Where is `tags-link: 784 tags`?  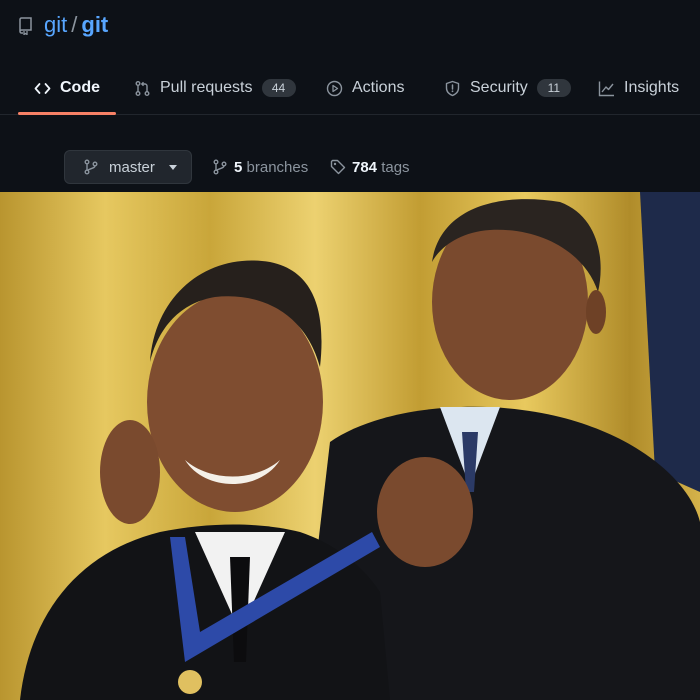
tags-link: 784 tags is located at coordinates (370, 167).